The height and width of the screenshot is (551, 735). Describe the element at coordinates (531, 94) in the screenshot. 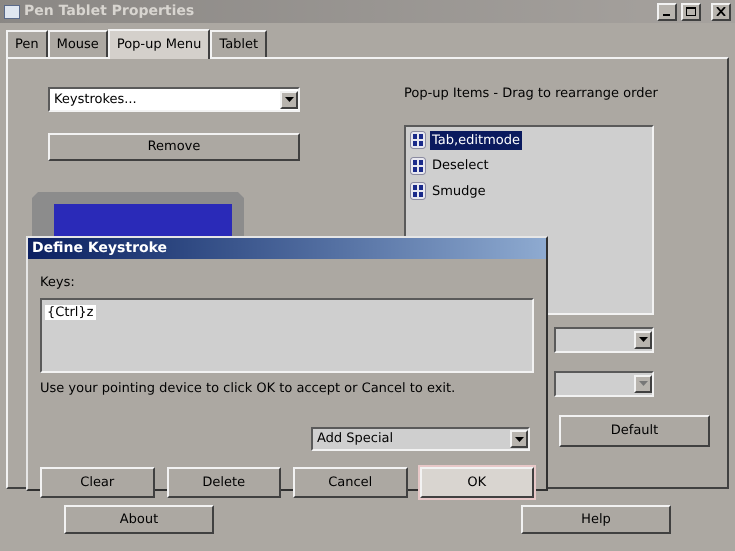

I see `popup-items-label: Pop-up Items - Drag to rearrange order` at that location.